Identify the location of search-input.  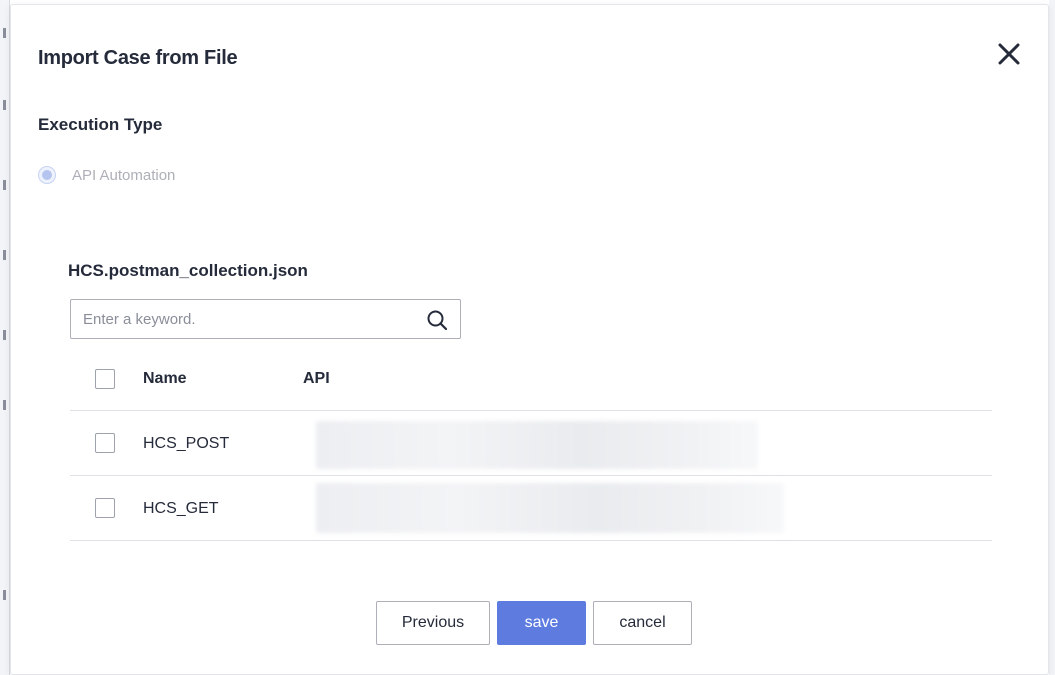
(241, 319).